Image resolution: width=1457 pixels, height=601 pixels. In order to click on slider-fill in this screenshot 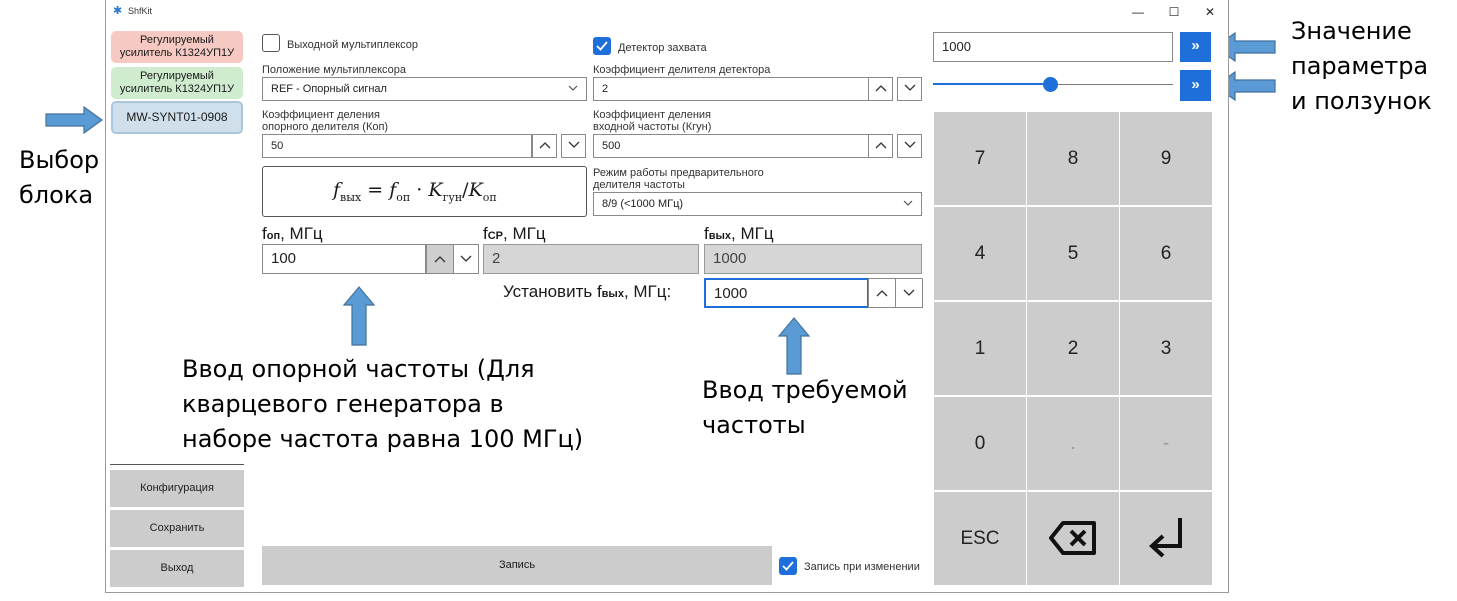, I will do `click(992, 84)`.